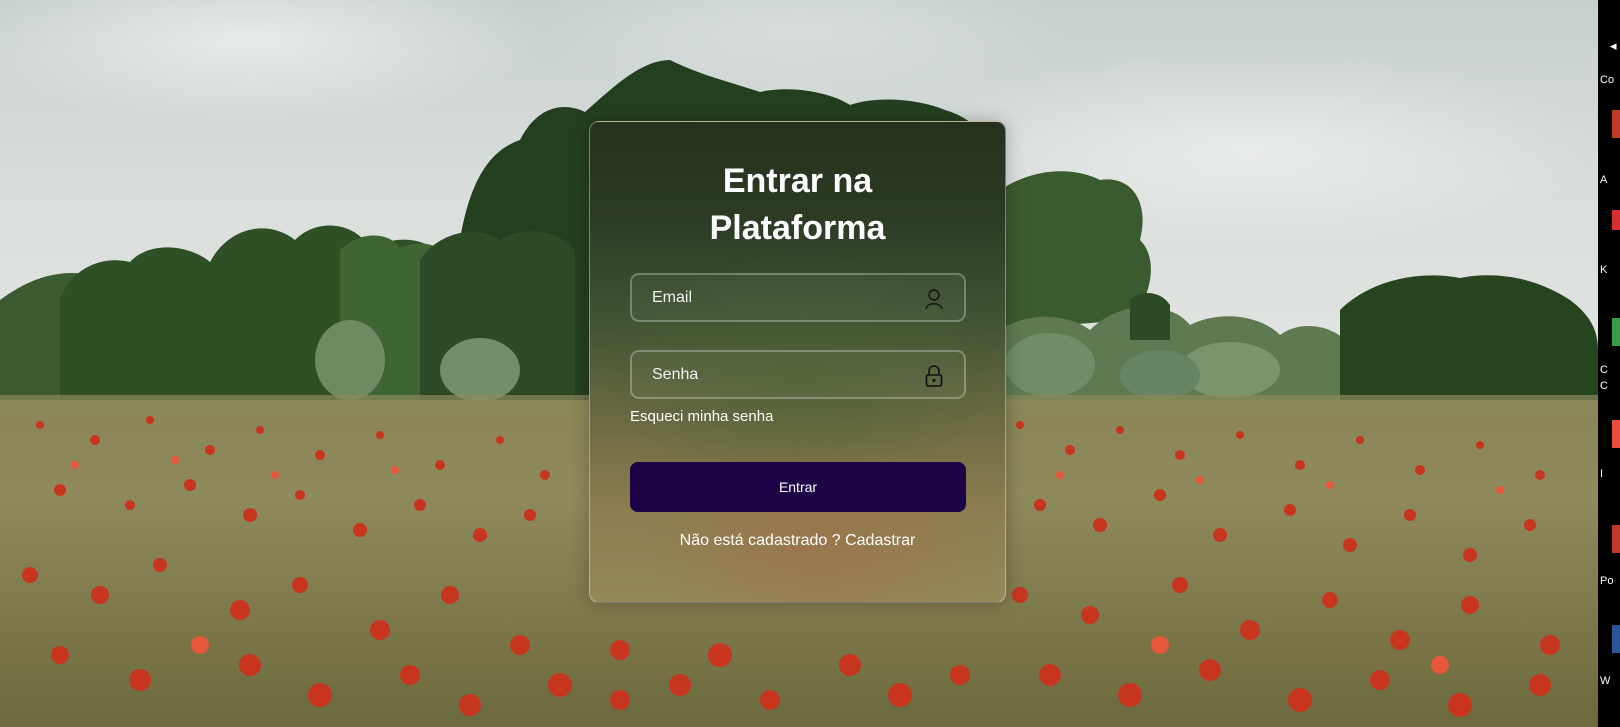 The image size is (1620, 727). I want to click on register-link: Não está cadastrado ? Cadastrar, so click(797, 541).